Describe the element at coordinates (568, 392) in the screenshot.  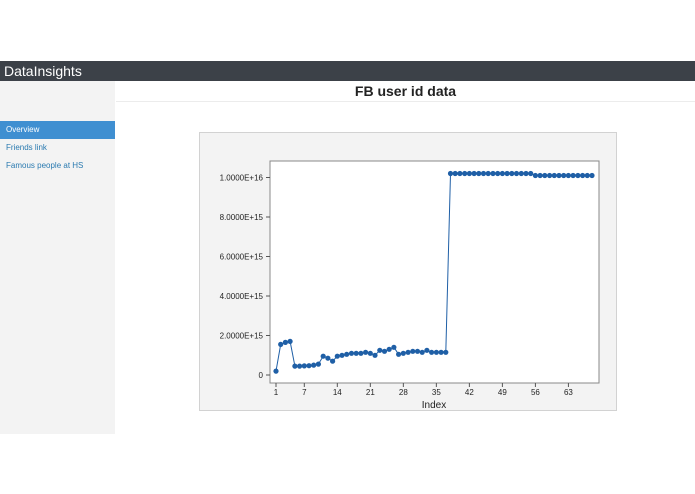
I see `x-tick-label: 63` at that location.